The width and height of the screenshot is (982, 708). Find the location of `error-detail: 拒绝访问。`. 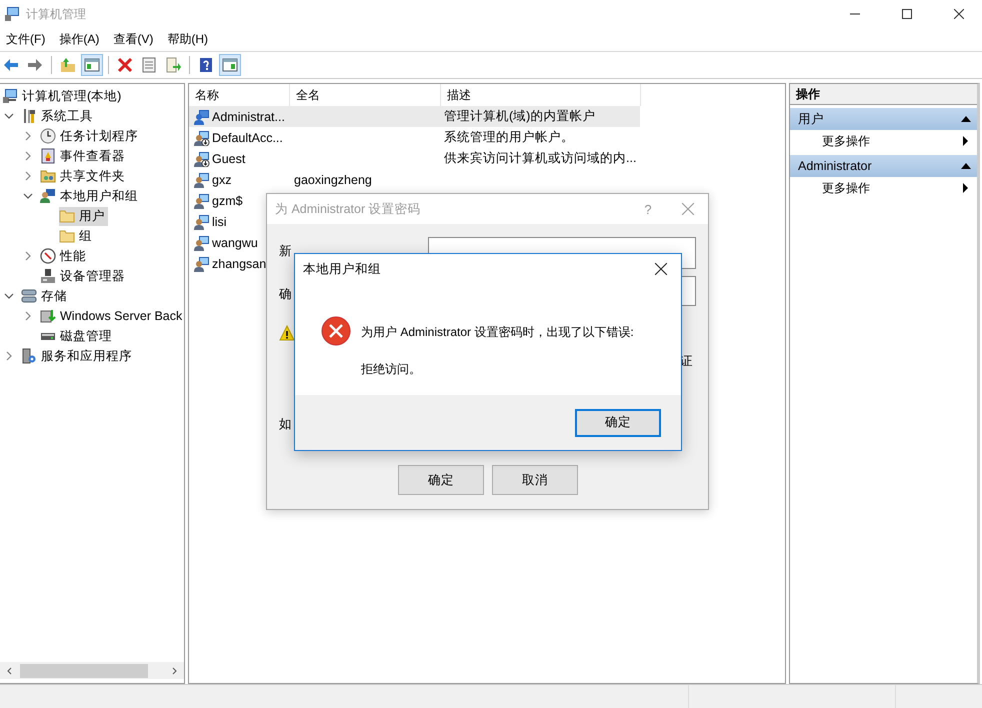

error-detail: 拒绝访问。 is located at coordinates (391, 369).